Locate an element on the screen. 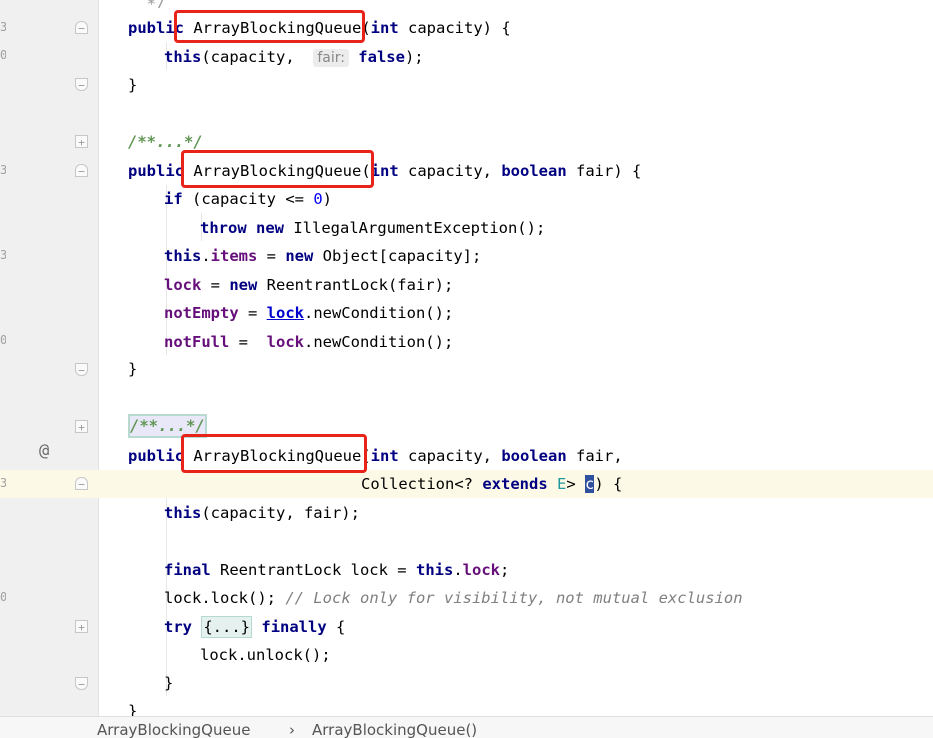 Image resolution: width=933 pixels, height=738 pixels. code-line-partial: */ is located at coordinates (515, 4).